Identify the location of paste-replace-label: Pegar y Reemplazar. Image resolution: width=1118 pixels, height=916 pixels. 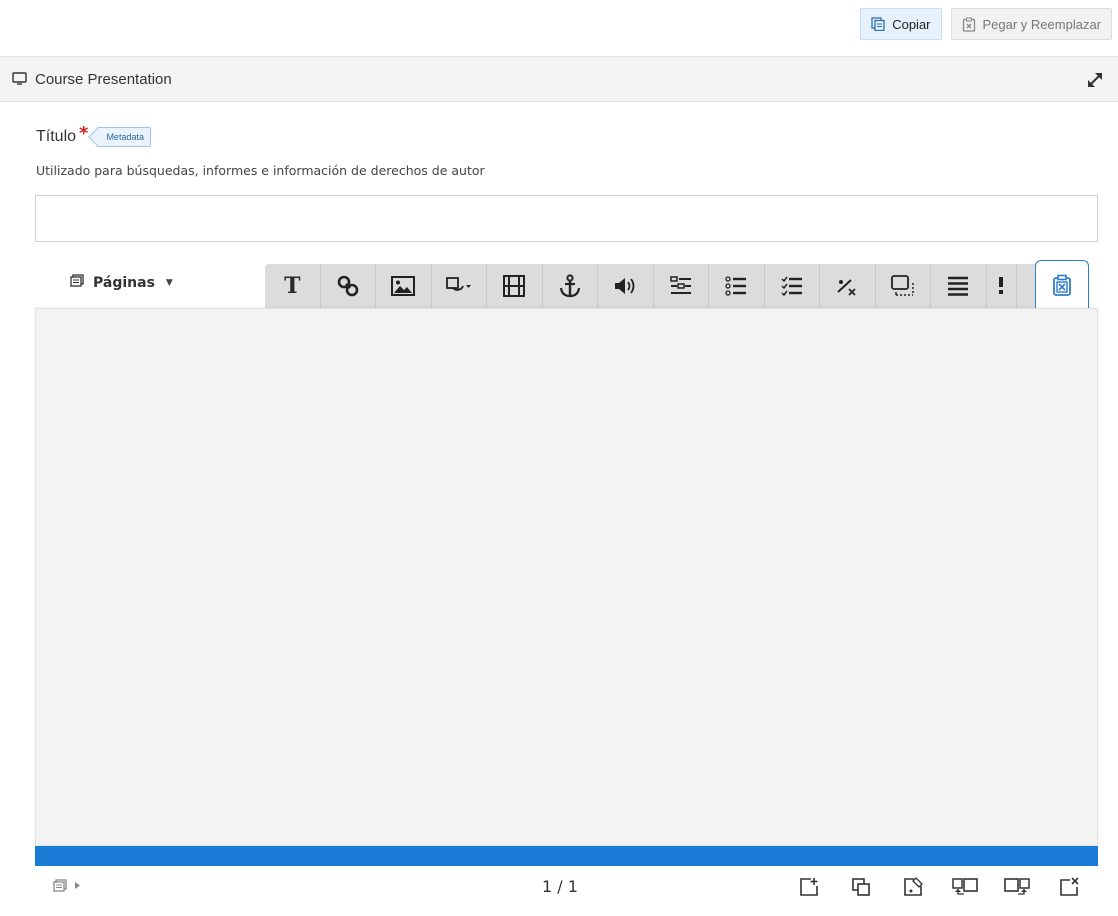
(1042, 24).